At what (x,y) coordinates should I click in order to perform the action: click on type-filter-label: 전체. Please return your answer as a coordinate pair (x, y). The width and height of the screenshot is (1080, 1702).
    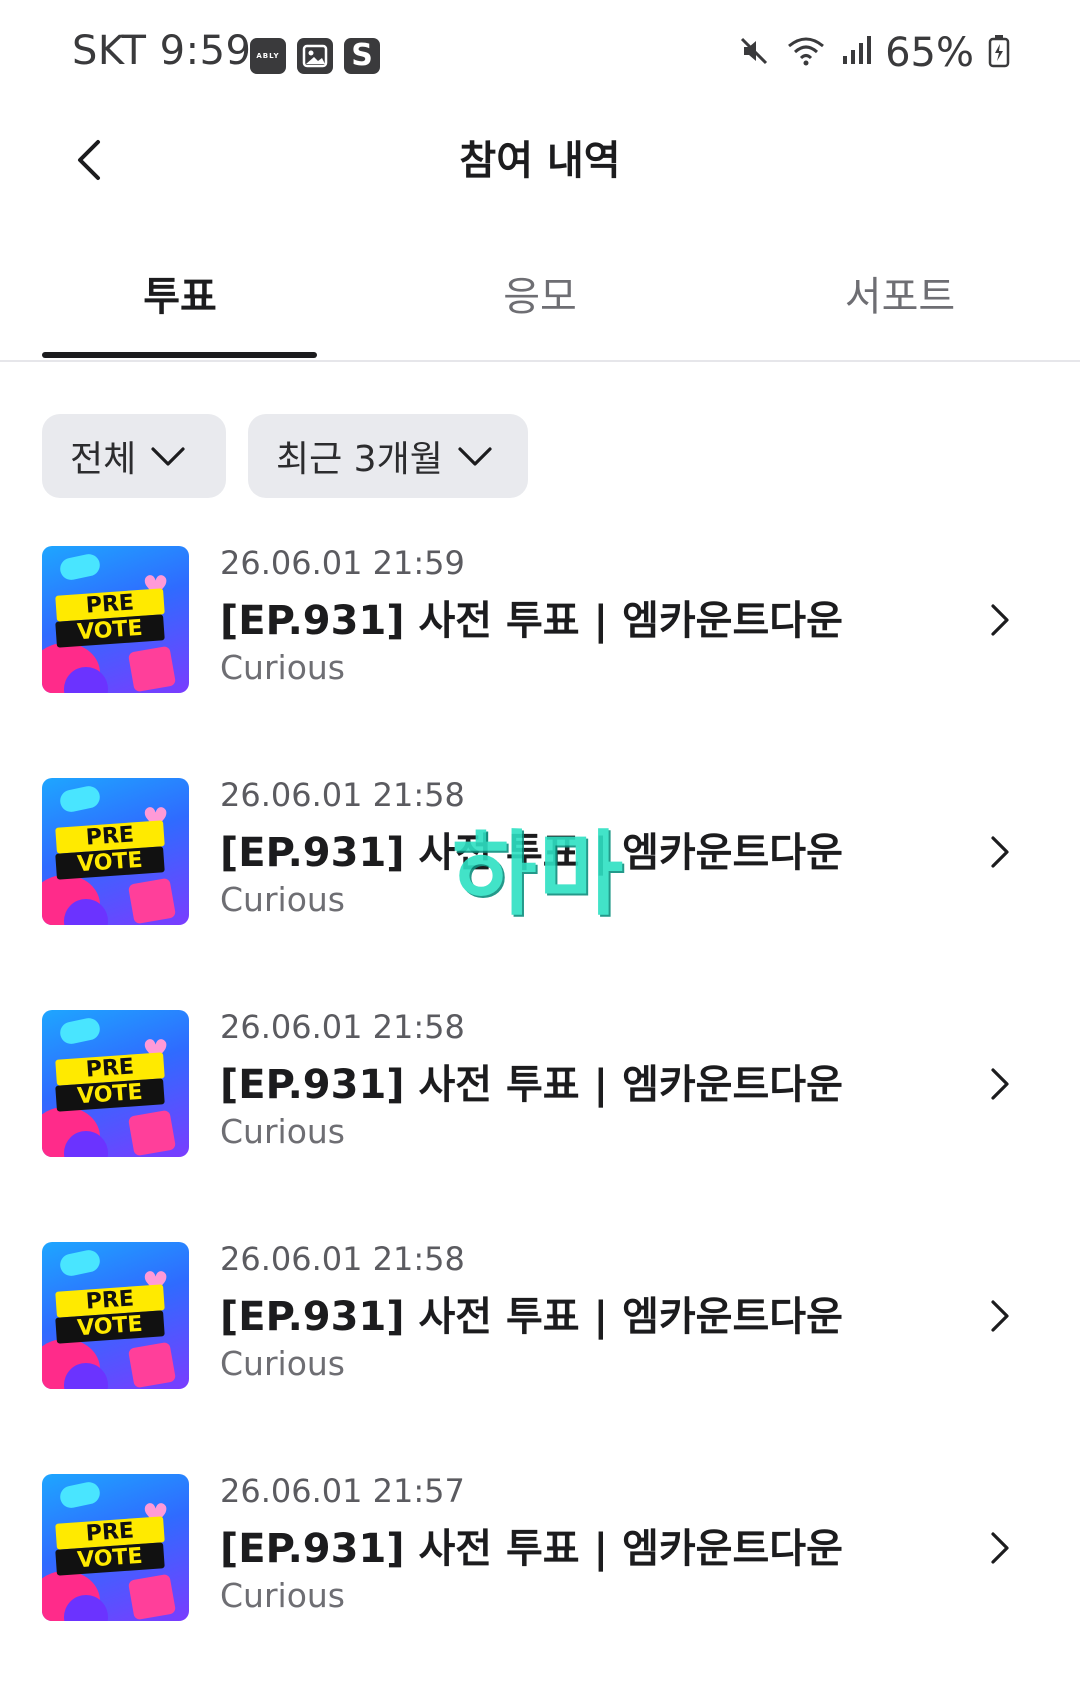
    Looking at the image, I should click on (103, 459).